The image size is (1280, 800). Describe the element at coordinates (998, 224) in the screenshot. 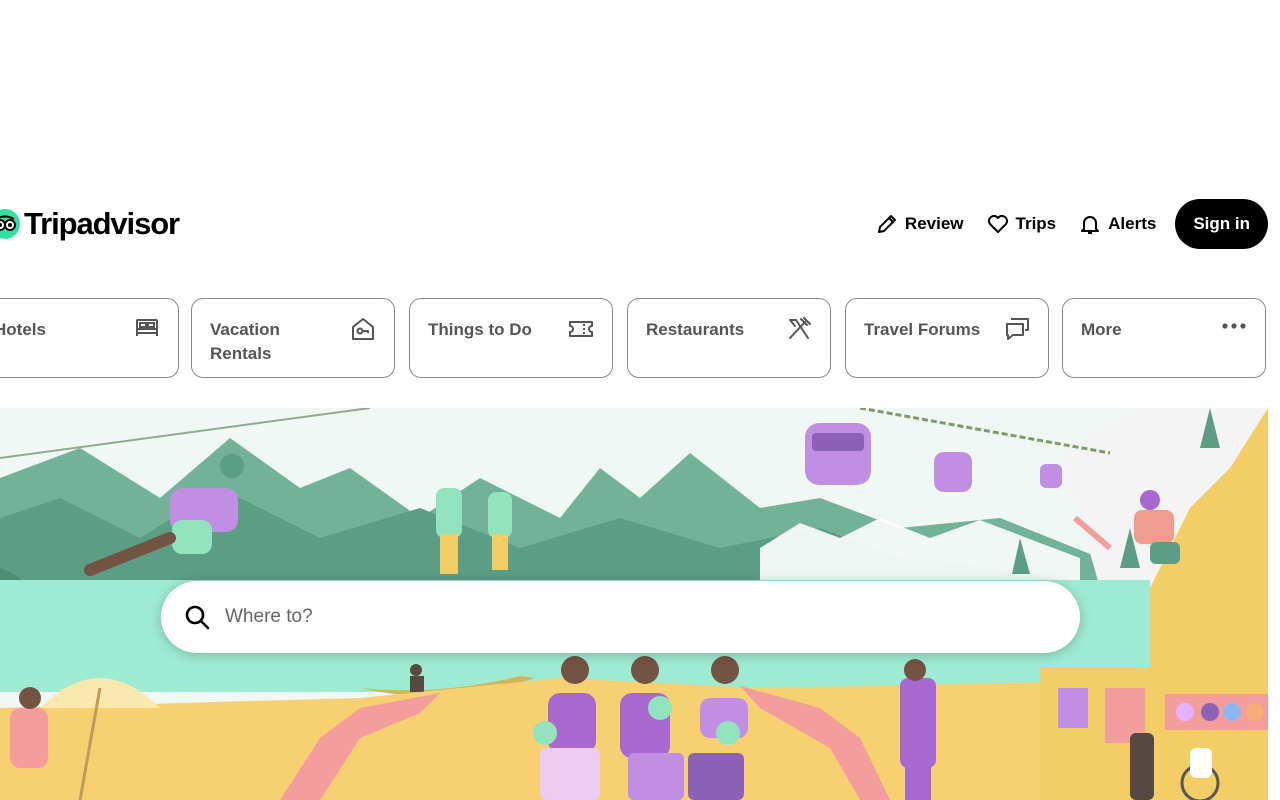

I see `heart-icon` at that location.